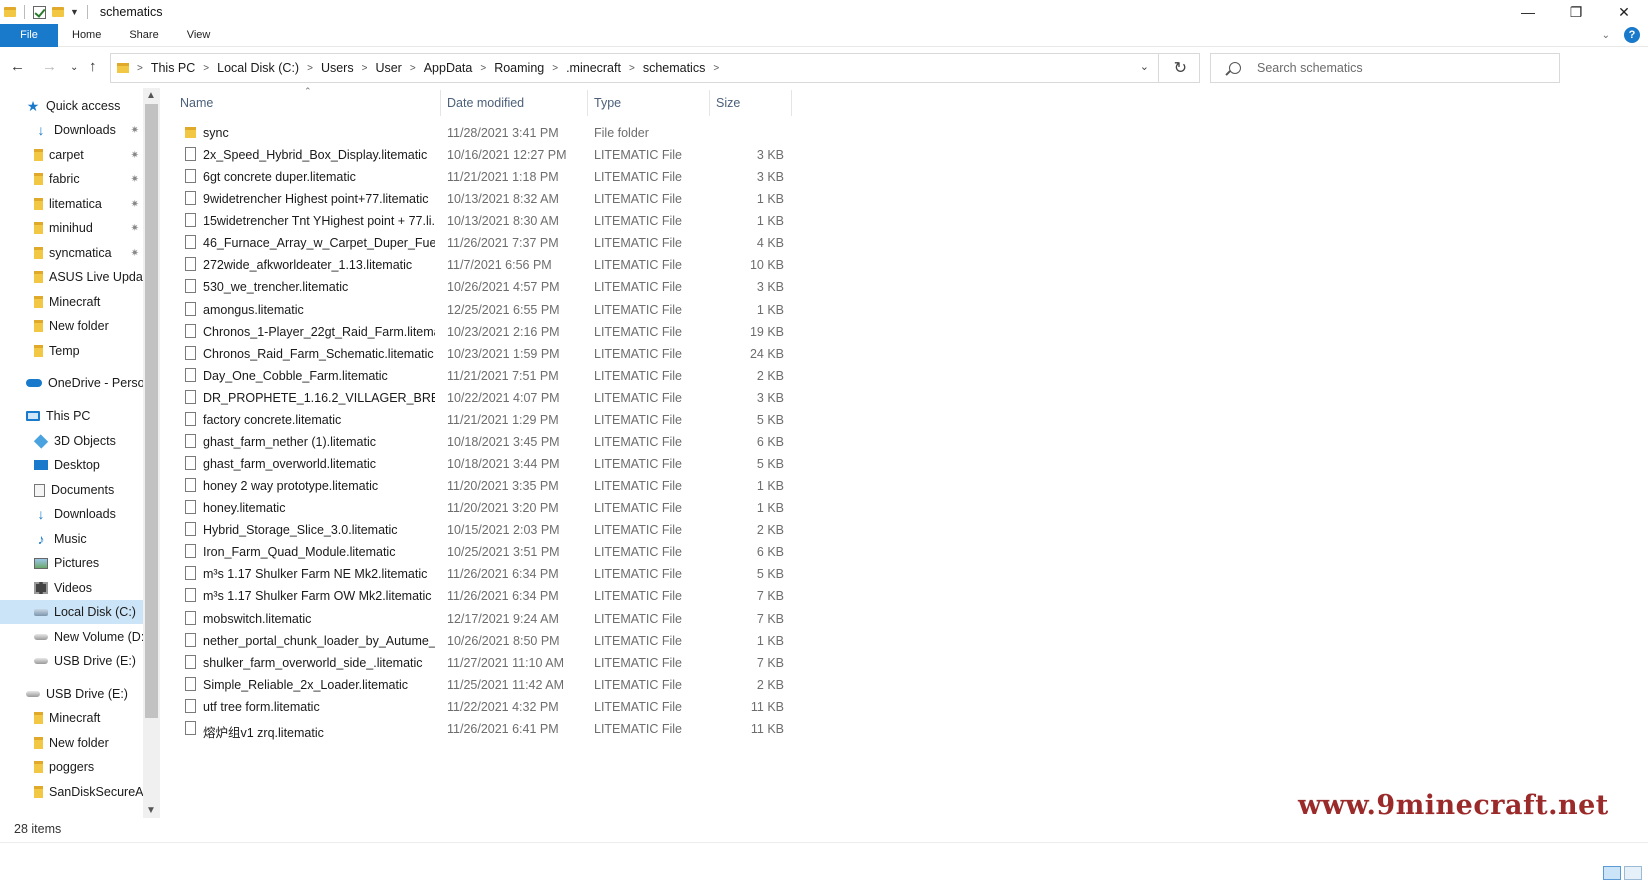 This screenshot has width=1648, height=886. What do you see at coordinates (71, 253) in the screenshot?
I see `sidebar-item: syncmatica ✷` at bounding box center [71, 253].